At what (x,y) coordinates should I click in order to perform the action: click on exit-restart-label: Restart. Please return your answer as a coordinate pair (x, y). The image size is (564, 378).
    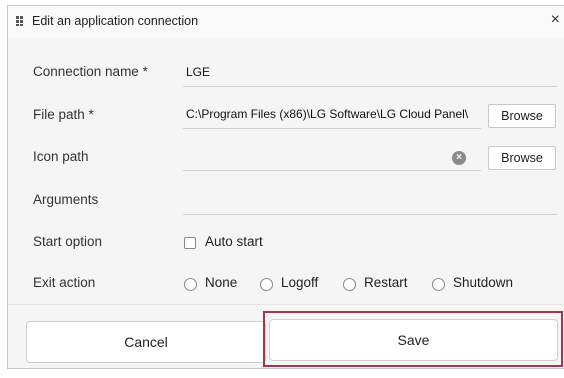
    Looking at the image, I should click on (386, 282).